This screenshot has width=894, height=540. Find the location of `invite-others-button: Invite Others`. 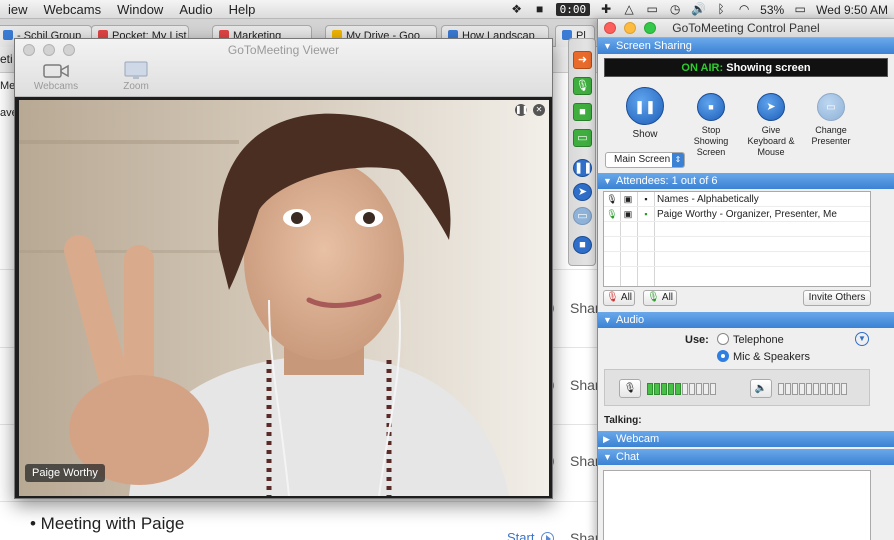

invite-others-button: Invite Others is located at coordinates (837, 298).